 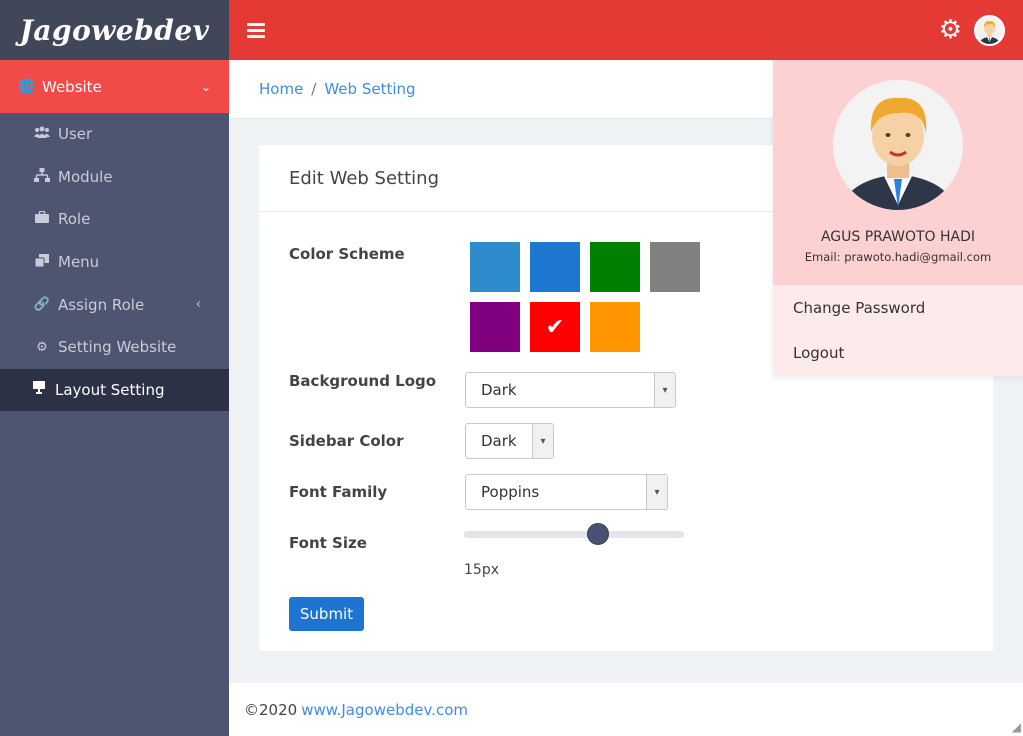 I want to click on chevron-down-icon: ⌄, so click(x=205, y=86).